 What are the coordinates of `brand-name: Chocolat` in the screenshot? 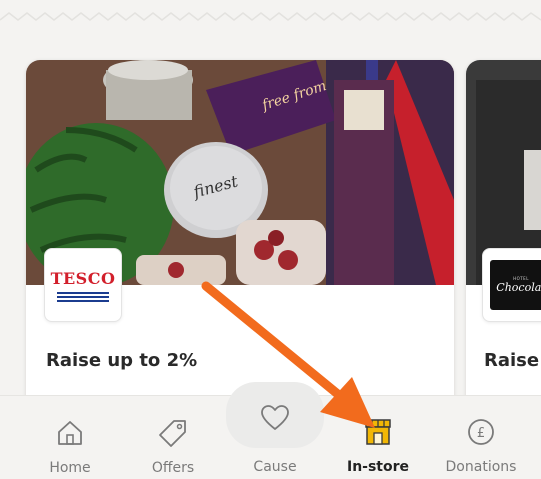 It's located at (518, 287).